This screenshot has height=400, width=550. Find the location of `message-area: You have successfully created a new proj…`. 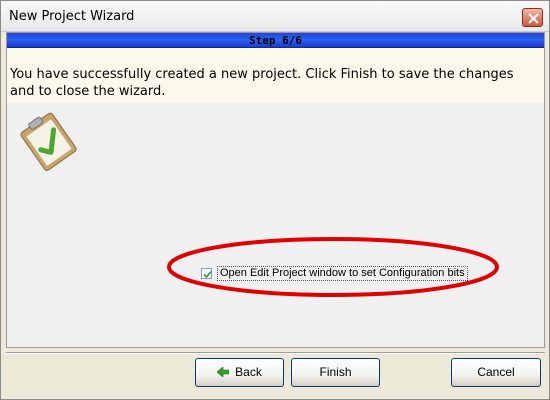

message-area: You have successfully created a new proj… is located at coordinates (275, 75).